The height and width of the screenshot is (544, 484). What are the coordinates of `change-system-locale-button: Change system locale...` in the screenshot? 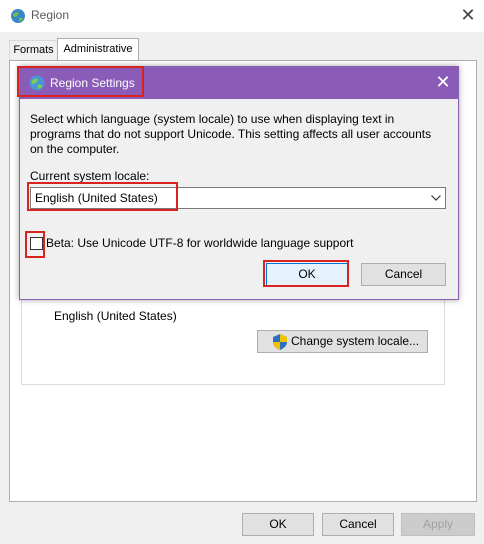 It's located at (342, 341).